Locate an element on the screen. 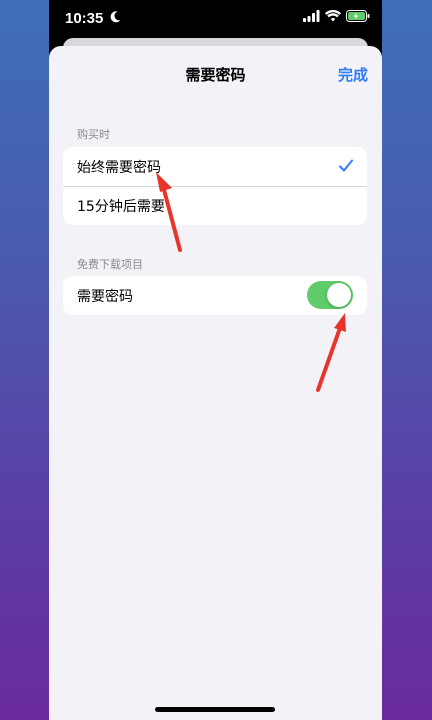  battery-charging-icon is located at coordinates (358, 16).